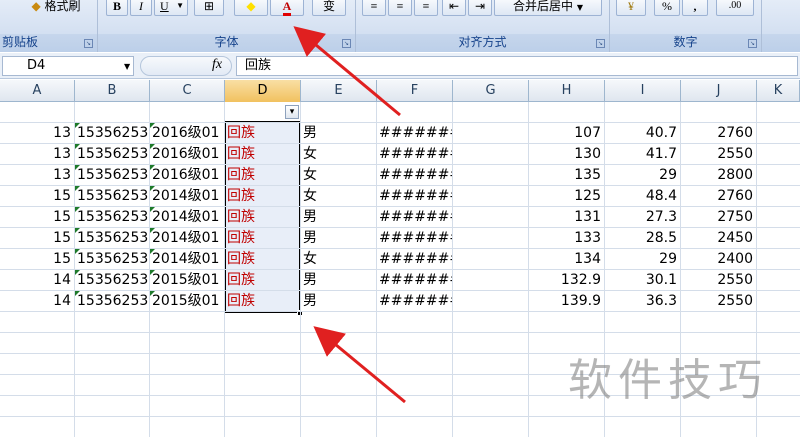 This screenshot has width=800, height=437. I want to click on column-header-h: H, so click(567, 91).